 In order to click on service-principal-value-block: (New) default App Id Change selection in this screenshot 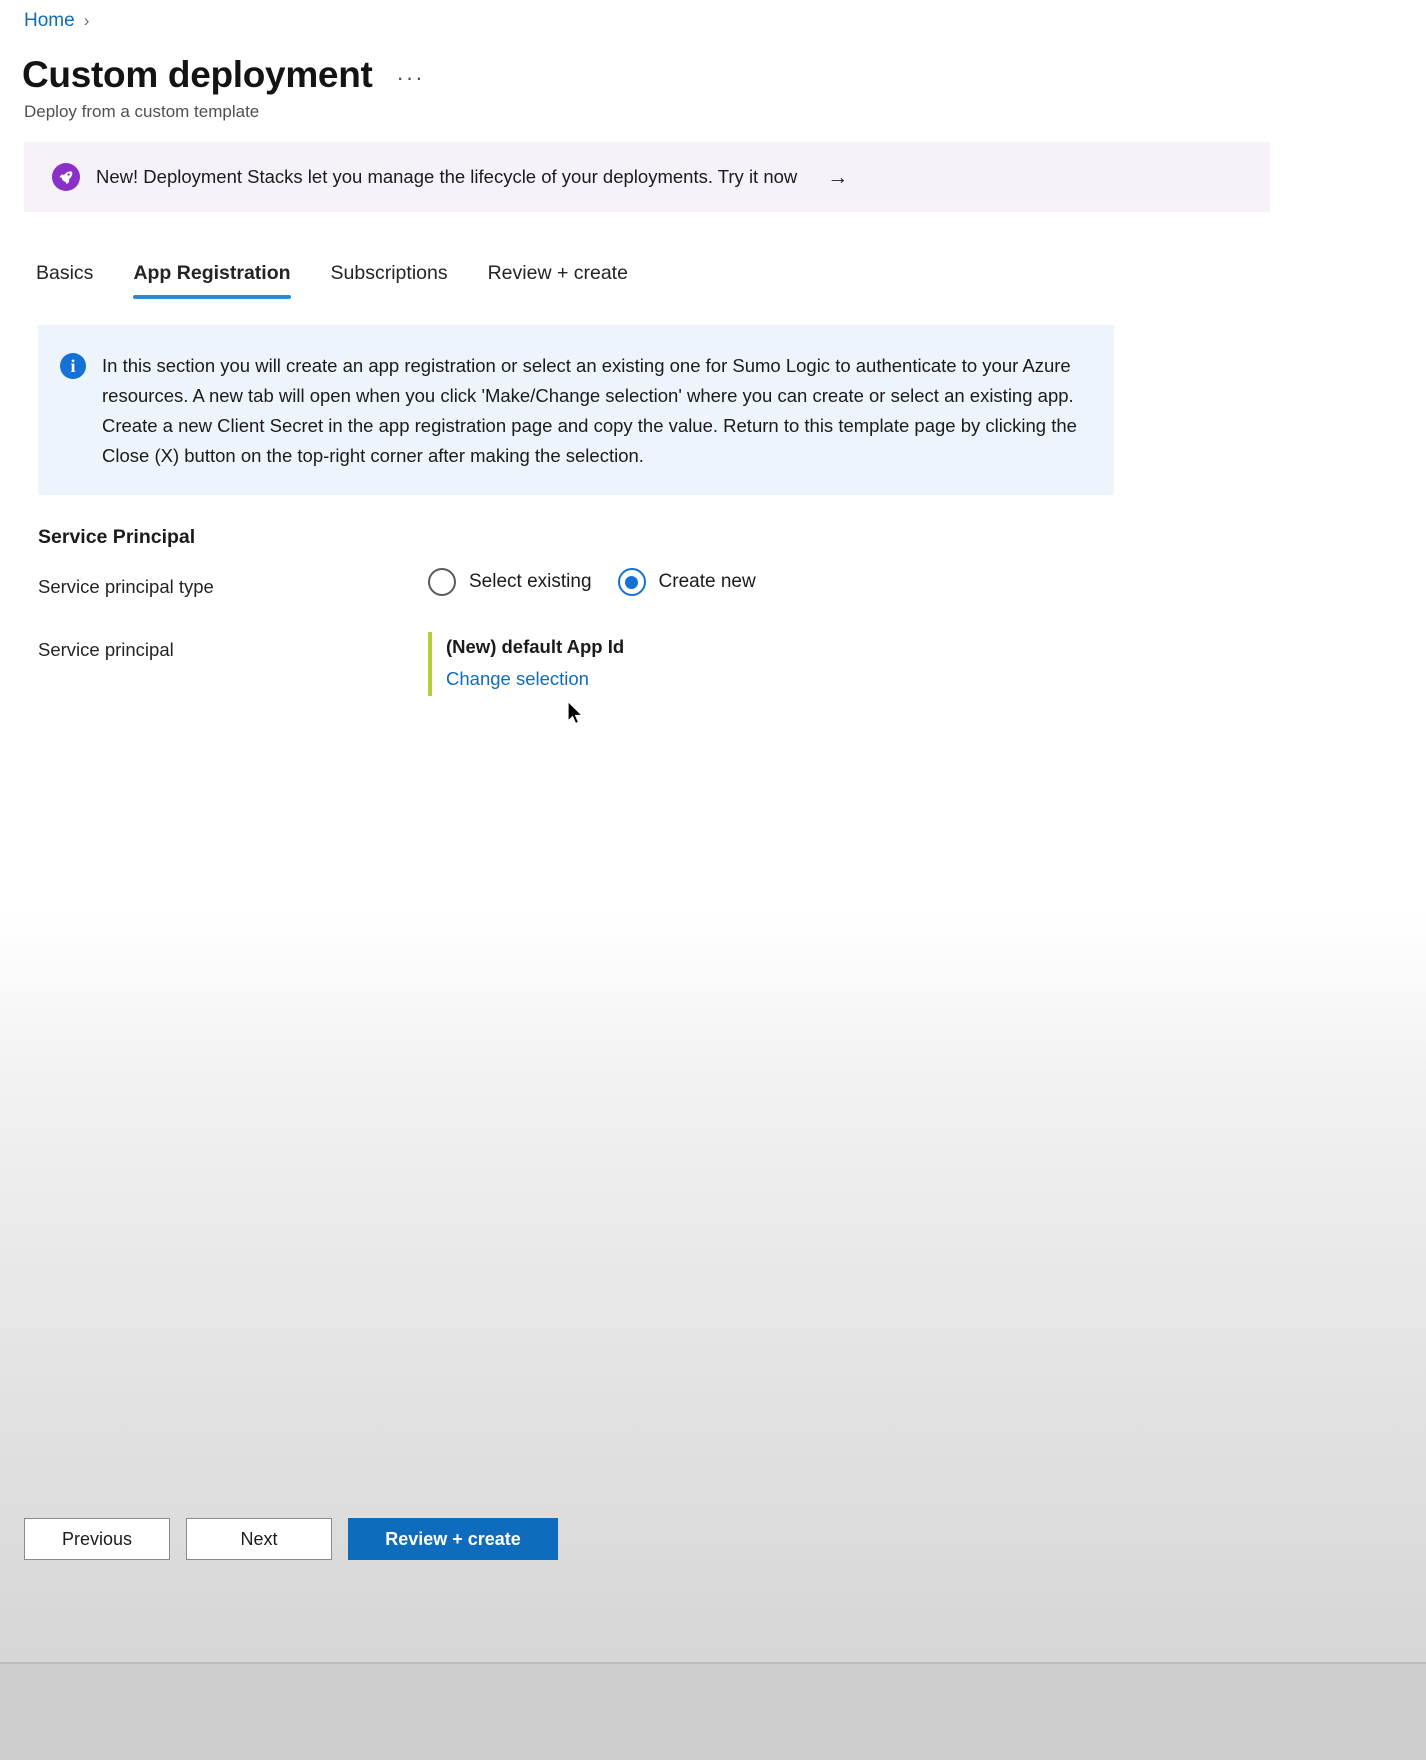, I will do `click(526, 664)`.